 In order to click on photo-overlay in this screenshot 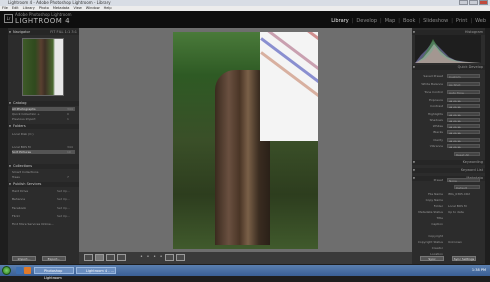, I will do `click(289, 86)`.